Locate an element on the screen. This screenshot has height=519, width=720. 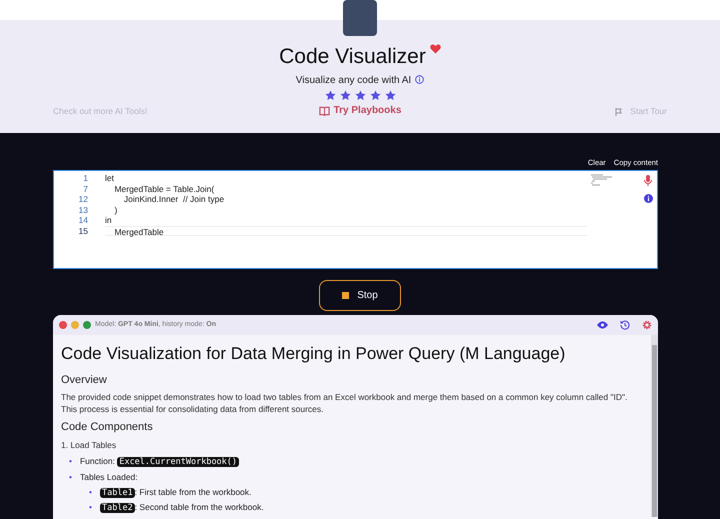
history-icon is located at coordinates (625, 325).